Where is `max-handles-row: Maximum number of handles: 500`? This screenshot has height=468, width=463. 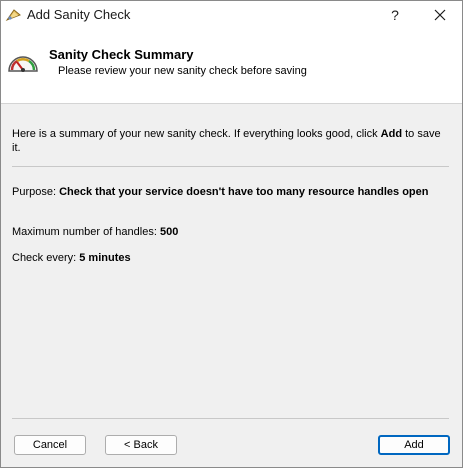
max-handles-row: Maximum number of handles: 500 is located at coordinates (232, 232).